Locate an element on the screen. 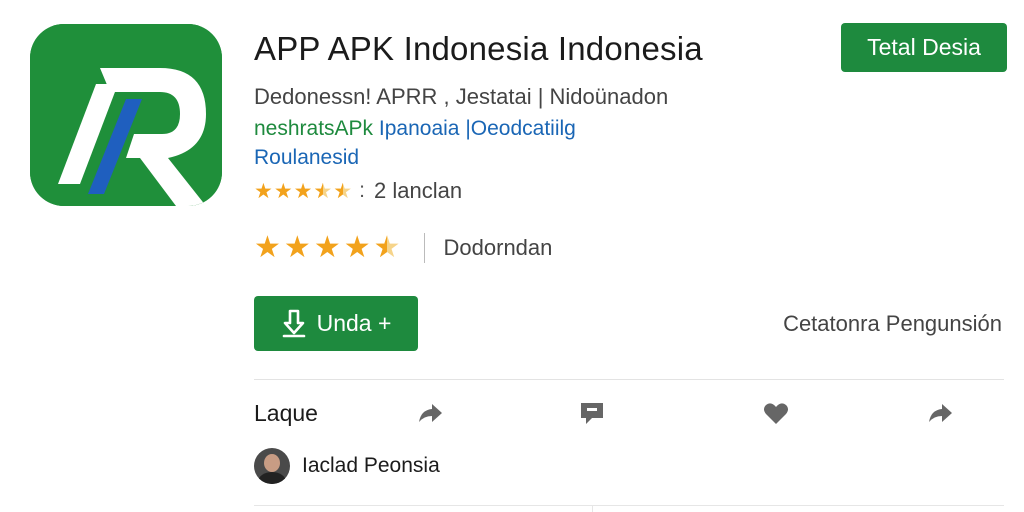 The width and height of the screenshot is (1024, 512). install-button: Tetal Desia is located at coordinates (924, 47).